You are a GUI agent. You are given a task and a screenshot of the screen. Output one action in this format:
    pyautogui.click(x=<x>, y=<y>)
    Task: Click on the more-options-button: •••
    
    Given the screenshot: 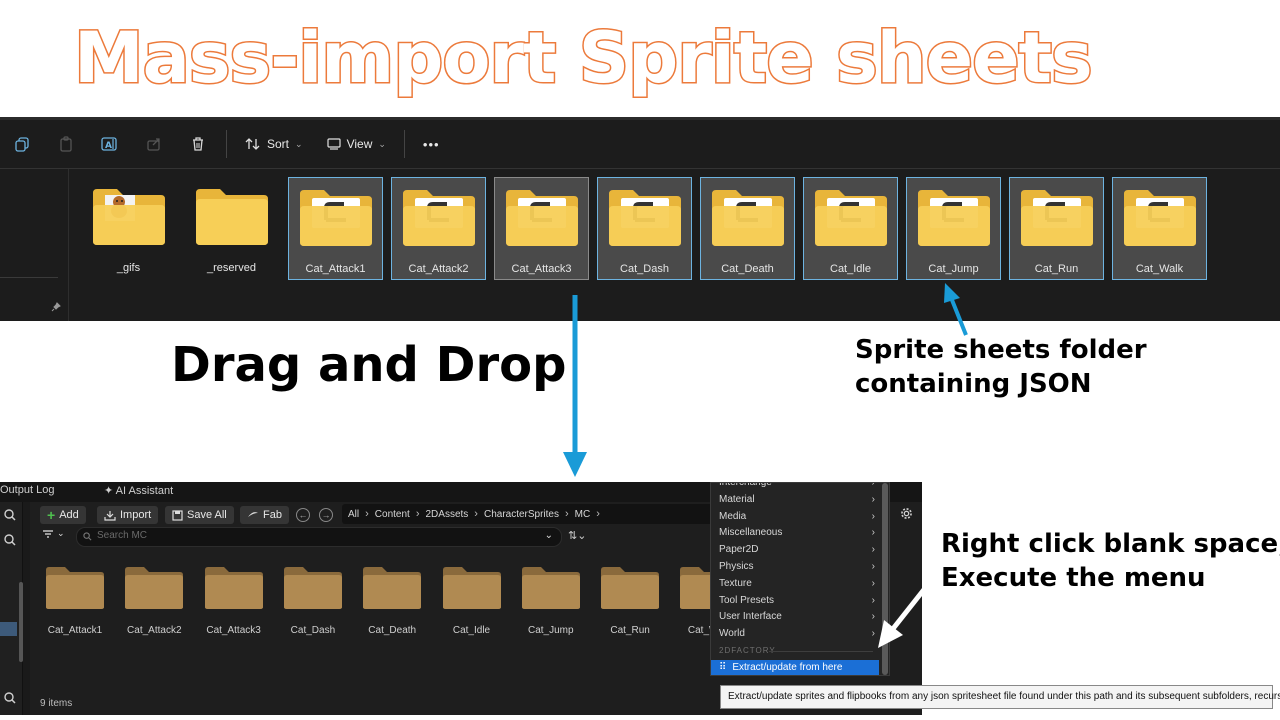 What is the action you would take?
    pyautogui.click(x=431, y=144)
    